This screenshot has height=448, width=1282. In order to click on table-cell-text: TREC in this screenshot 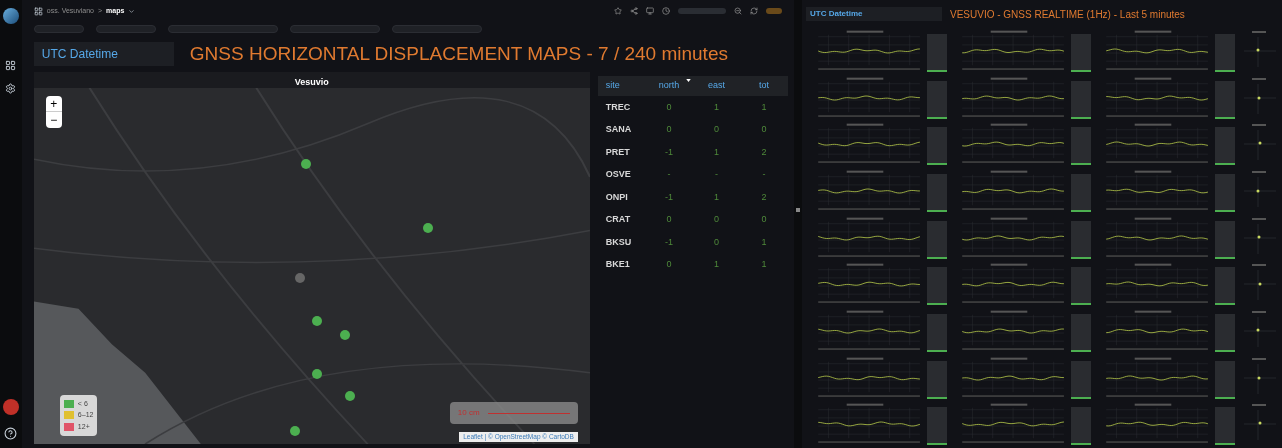, I will do `click(618, 107)`.